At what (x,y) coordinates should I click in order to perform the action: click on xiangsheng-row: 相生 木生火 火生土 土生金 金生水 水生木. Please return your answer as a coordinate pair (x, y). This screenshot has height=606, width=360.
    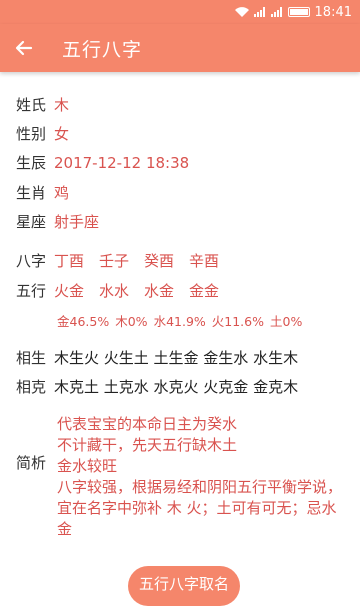
    Looking at the image, I should click on (157, 357).